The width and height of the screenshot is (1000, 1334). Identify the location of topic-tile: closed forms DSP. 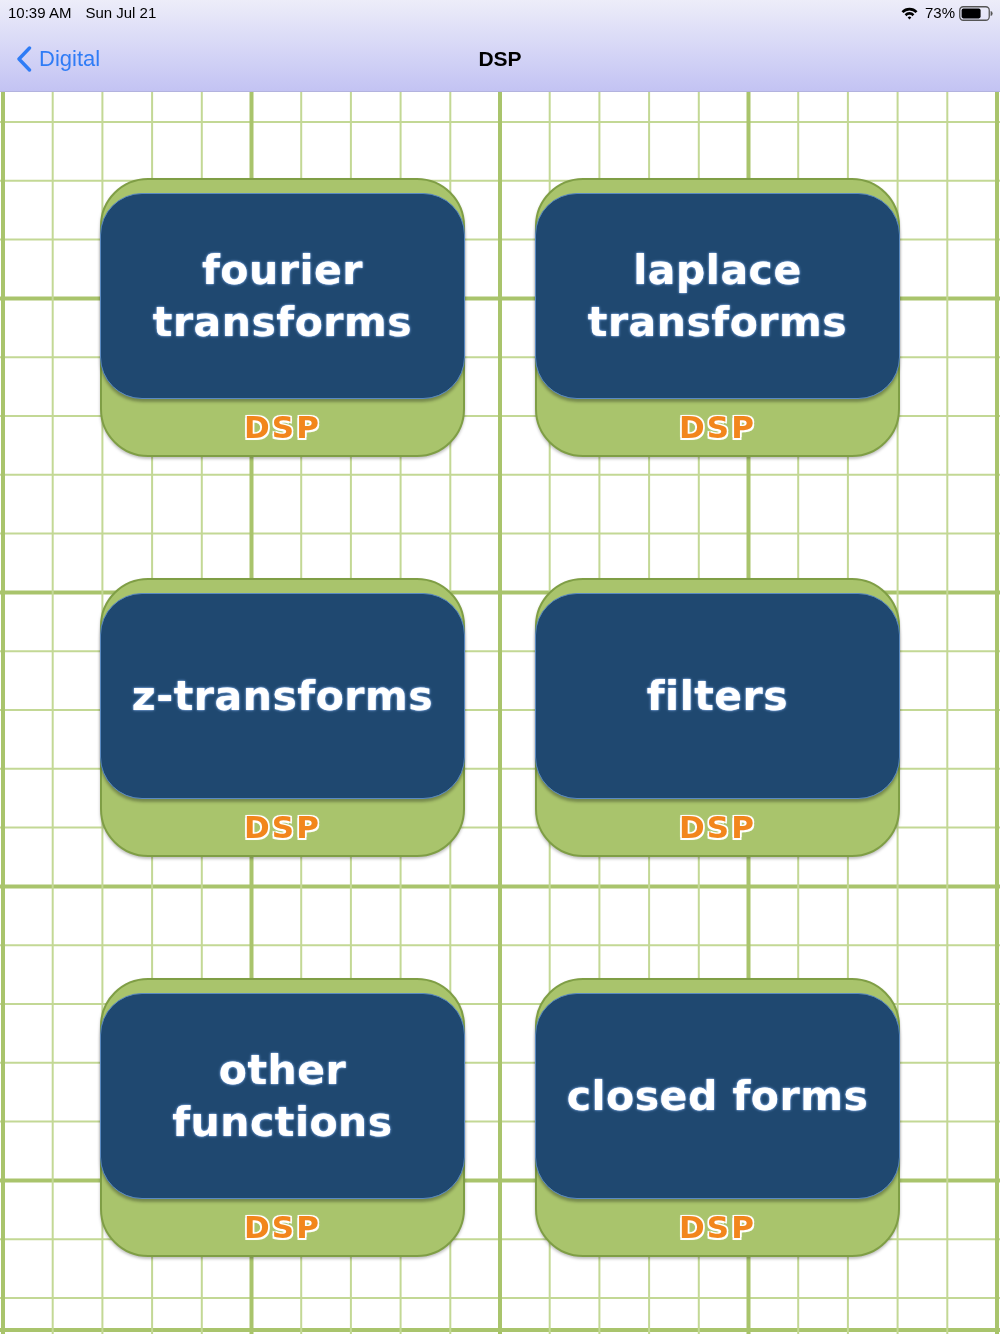
(717, 1117).